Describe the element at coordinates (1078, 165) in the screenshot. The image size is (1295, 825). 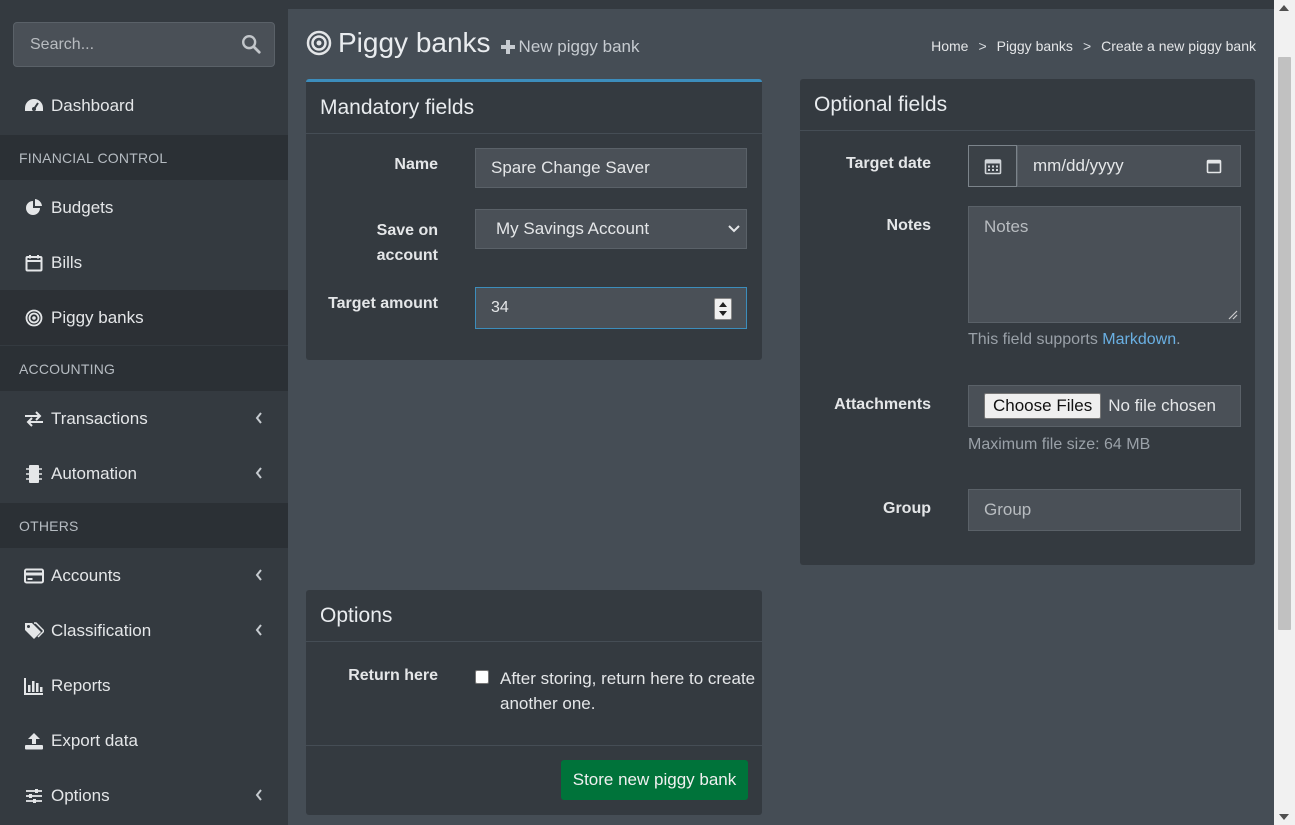
I see `target-date-placeholder: mm/dd/yyyy` at that location.